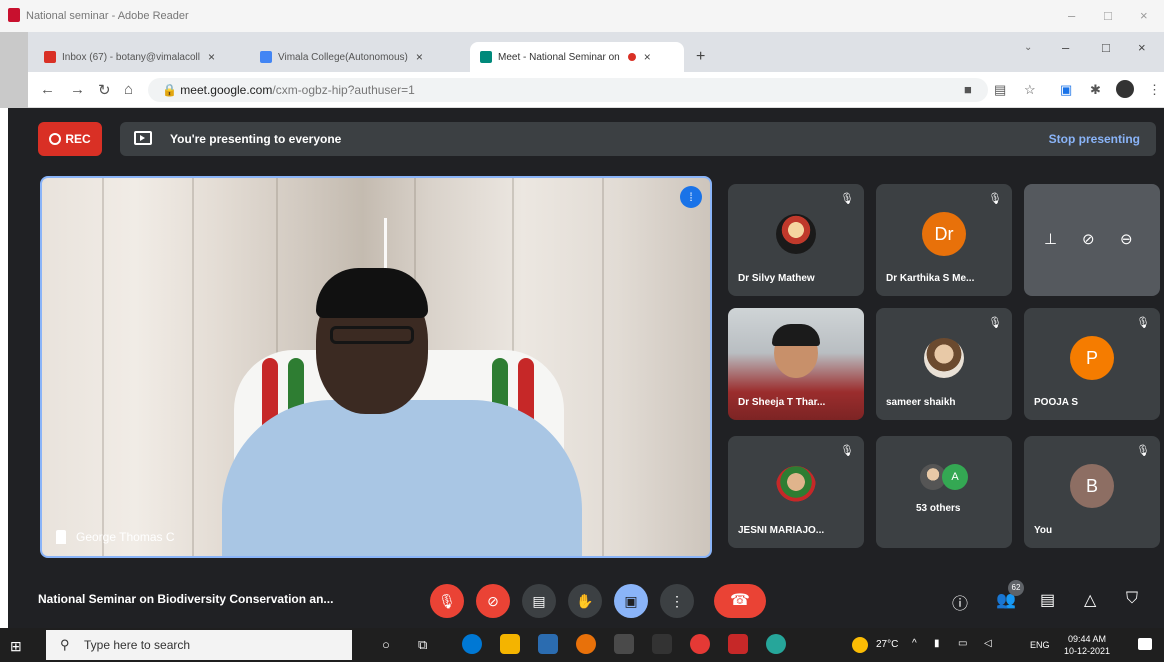 This screenshot has height=662, width=1164. I want to click on recording-indicator-icon, so click(631, 57).